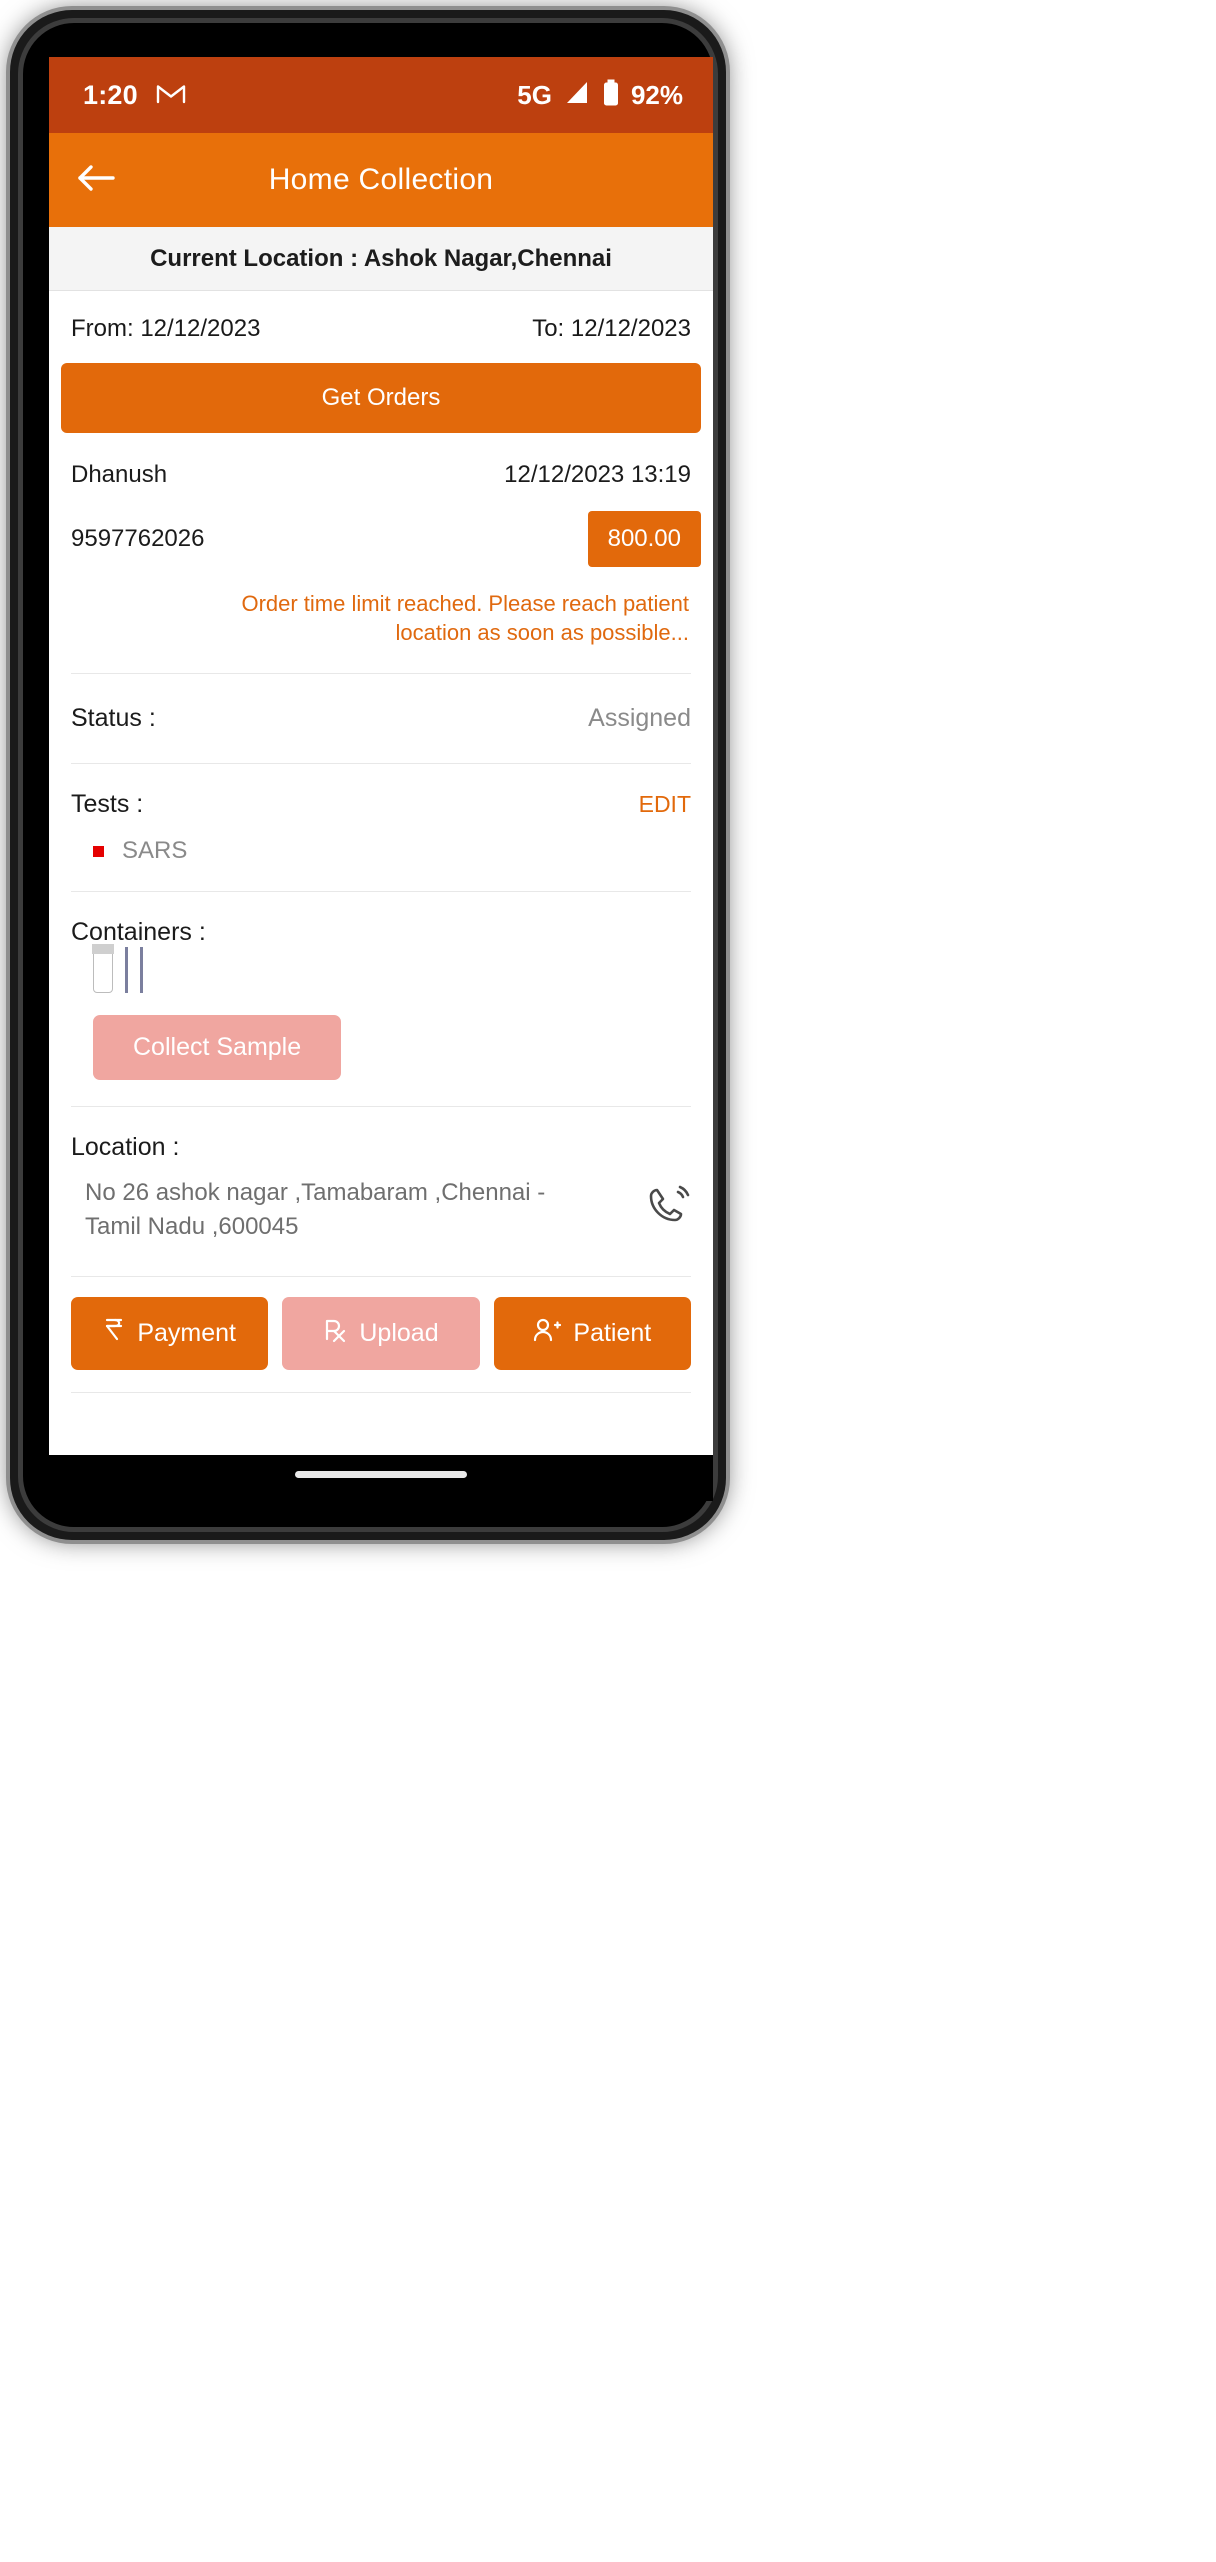 The width and height of the screenshot is (1216, 2562). Describe the element at coordinates (547, 1333) in the screenshot. I see `add-person-icon` at that location.